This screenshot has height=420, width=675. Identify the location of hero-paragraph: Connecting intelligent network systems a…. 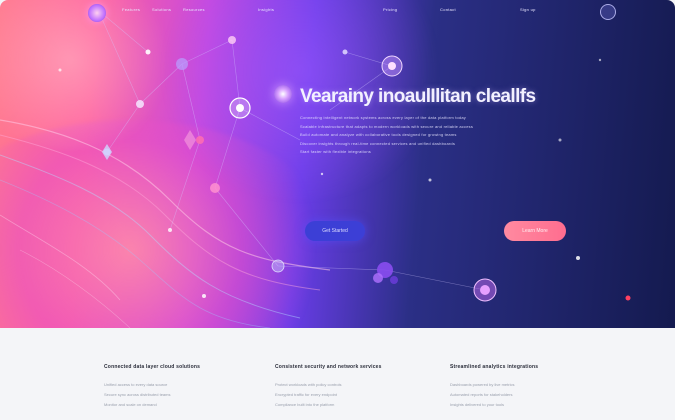
(437, 135).